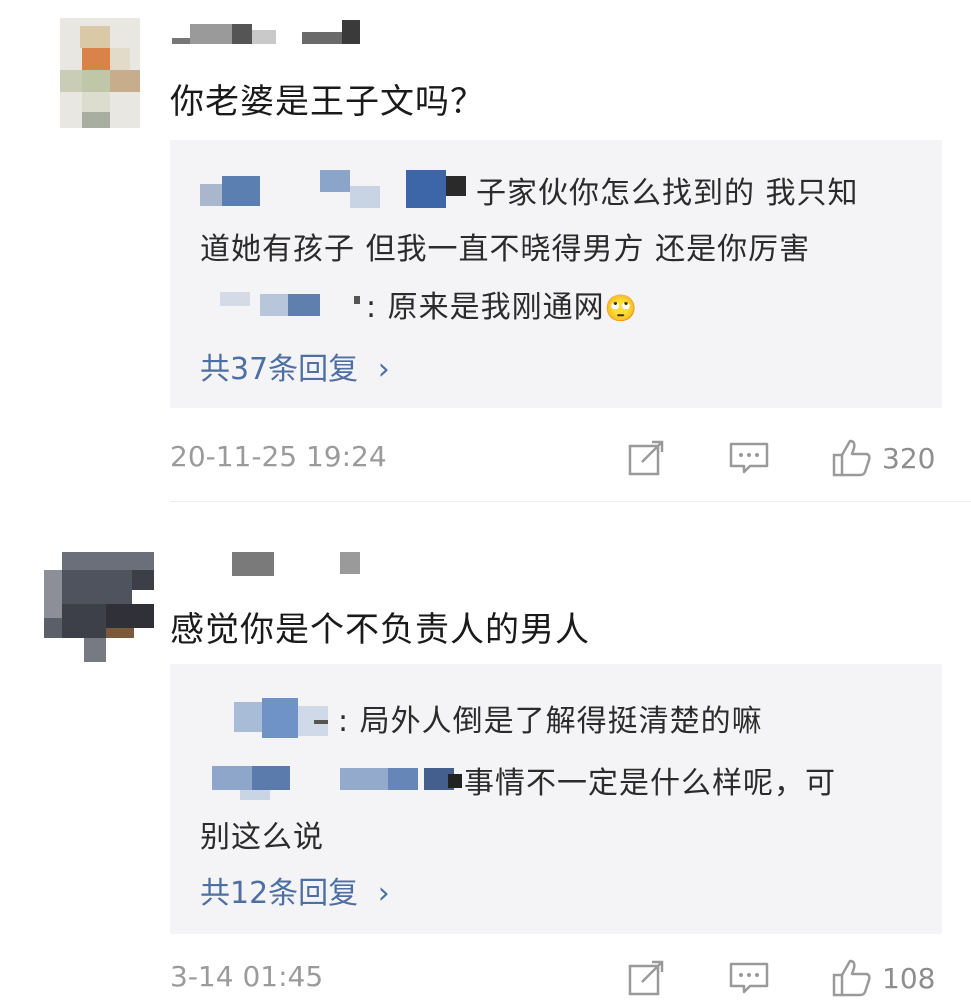 The height and width of the screenshot is (1000, 971). What do you see at coordinates (561, 721) in the screenshot?
I see `reply-text-content: 局外人倒是了解得挺清楚的嘛` at bounding box center [561, 721].